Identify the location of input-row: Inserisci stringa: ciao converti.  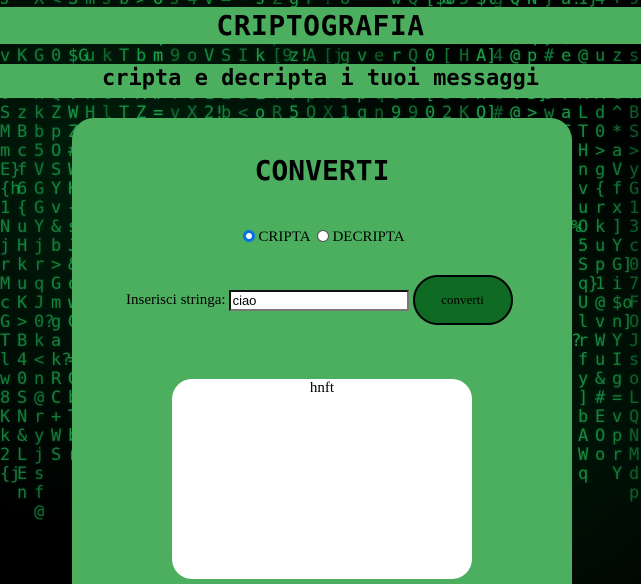
(319, 300).